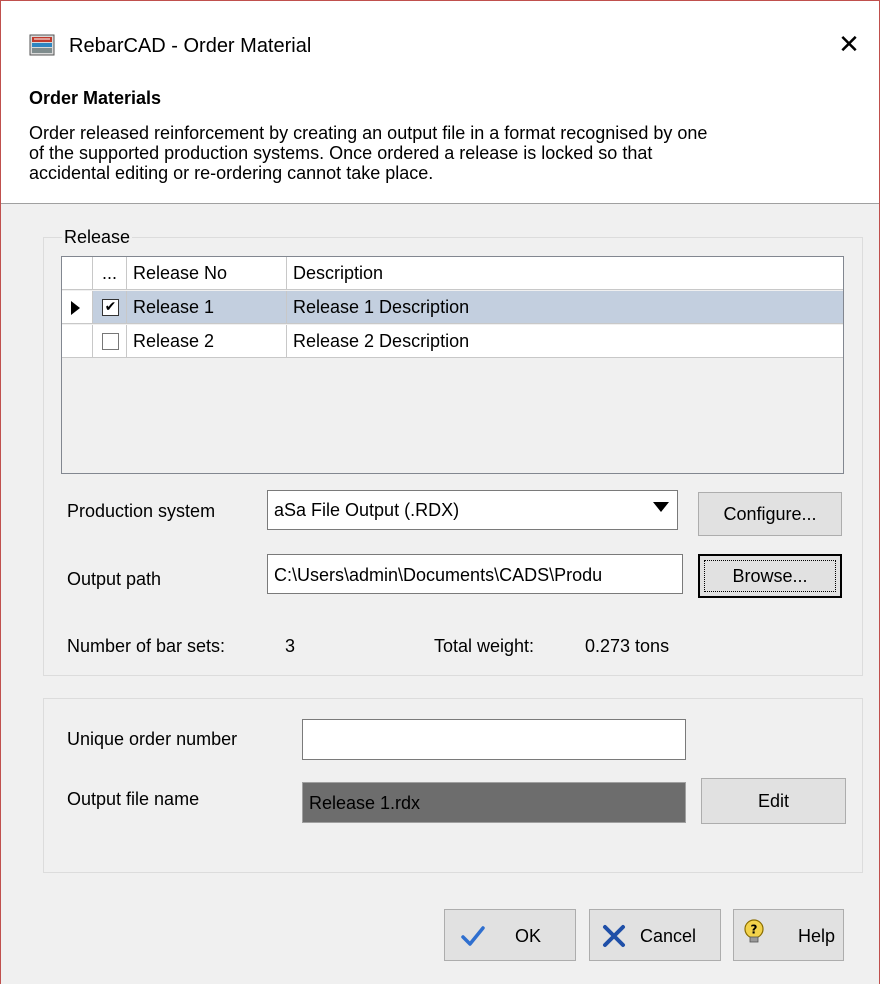  Describe the element at coordinates (152, 739) in the screenshot. I see `order-number-label: Unique order number` at that location.